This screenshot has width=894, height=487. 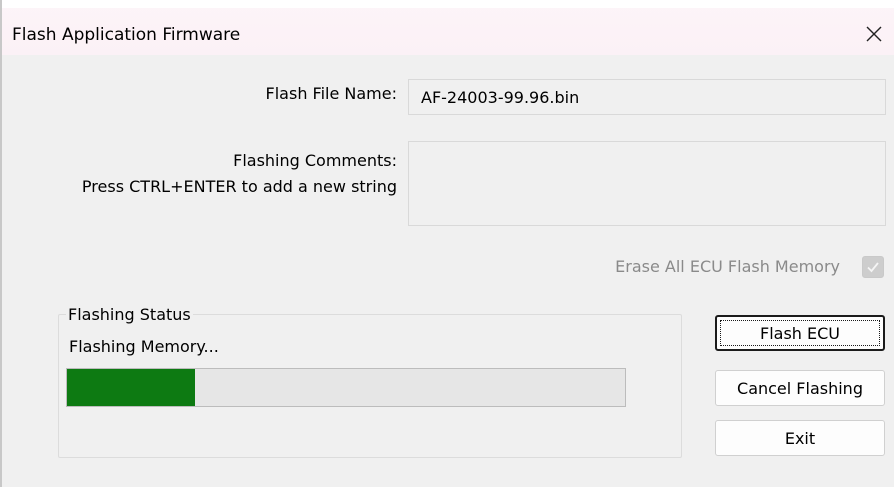 I want to click on comments-hint-label: Press CTRL+ENTER to add a new string, so click(x=239, y=186).